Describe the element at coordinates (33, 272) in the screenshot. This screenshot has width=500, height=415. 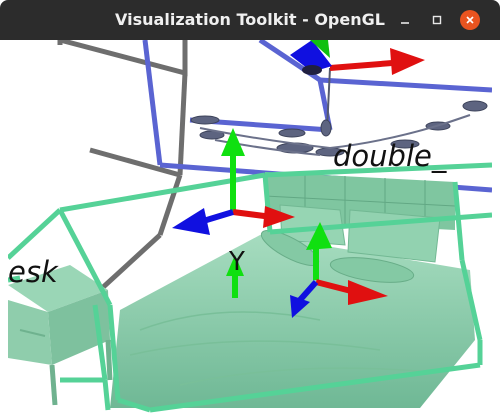
I see `label-desk: lesk` at that location.